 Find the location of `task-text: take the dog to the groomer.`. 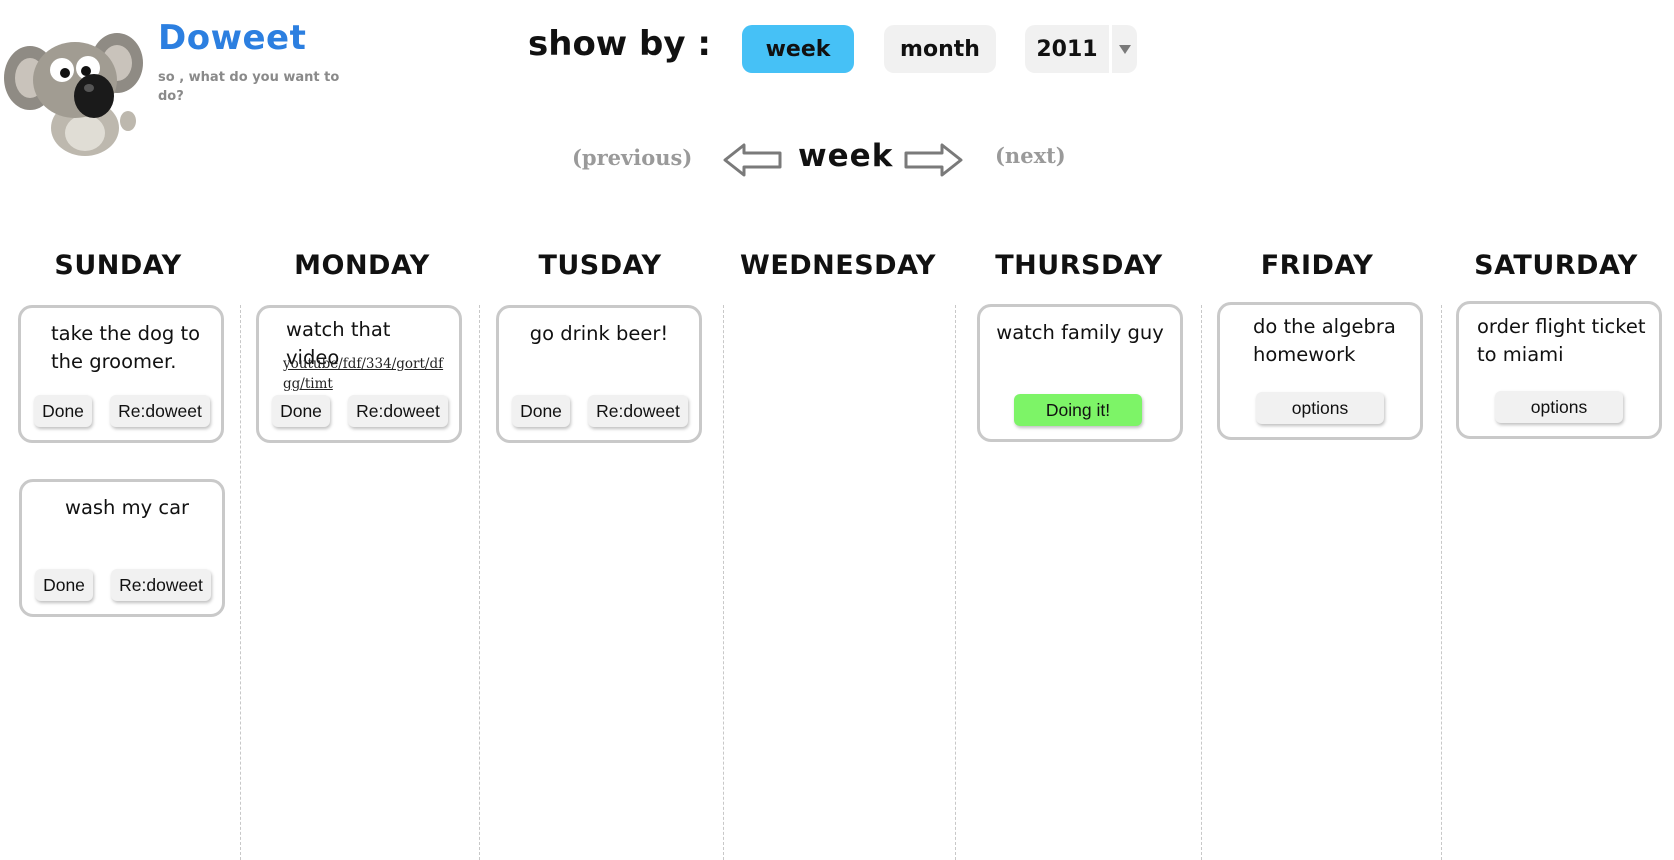

task-text: take the dog to the groomer. is located at coordinates (126, 347).